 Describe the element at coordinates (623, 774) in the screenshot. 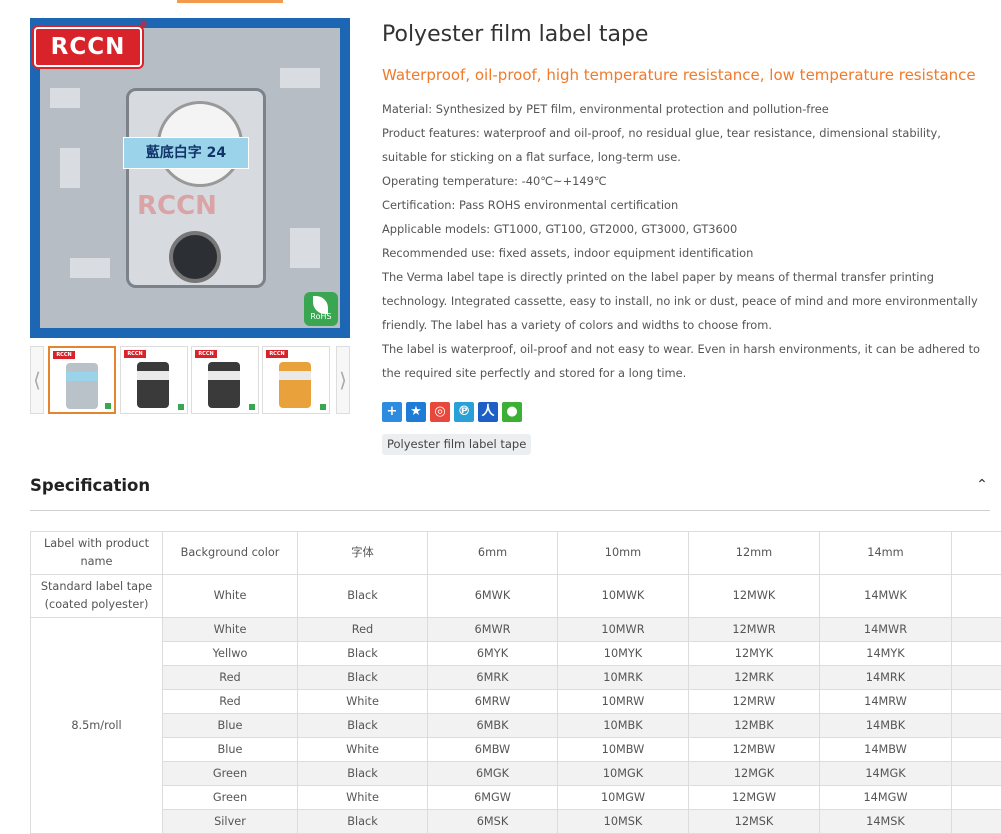

I see `table-cell: 10MGK` at that location.